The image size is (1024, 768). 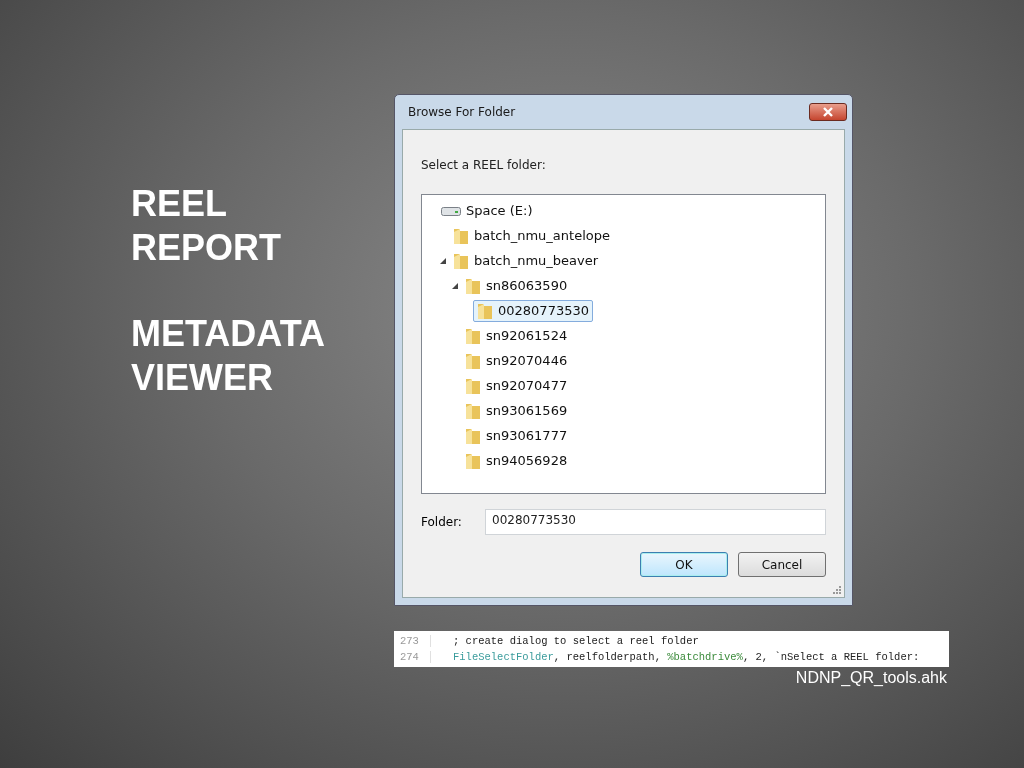 What do you see at coordinates (202, 378) in the screenshot?
I see `slide-title-line: VIEWER` at bounding box center [202, 378].